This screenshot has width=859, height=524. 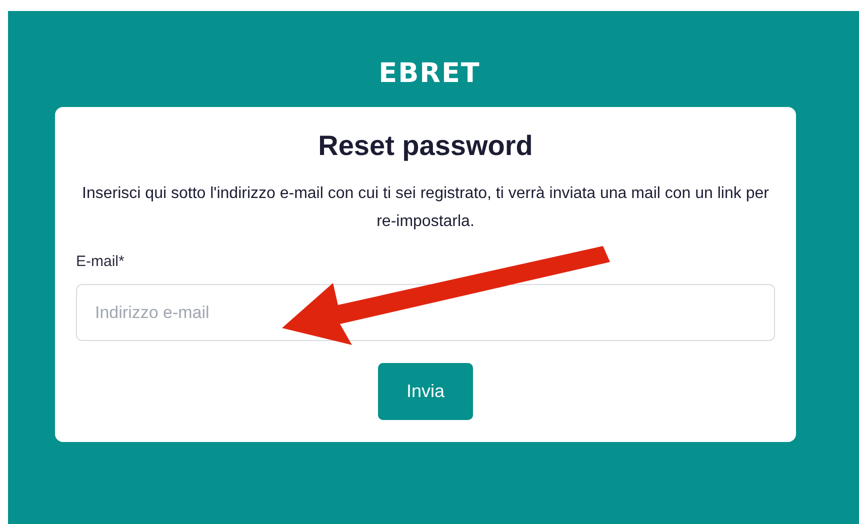 What do you see at coordinates (429, 74) in the screenshot?
I see `logo: EBRET` at bounding box center [429, 74].